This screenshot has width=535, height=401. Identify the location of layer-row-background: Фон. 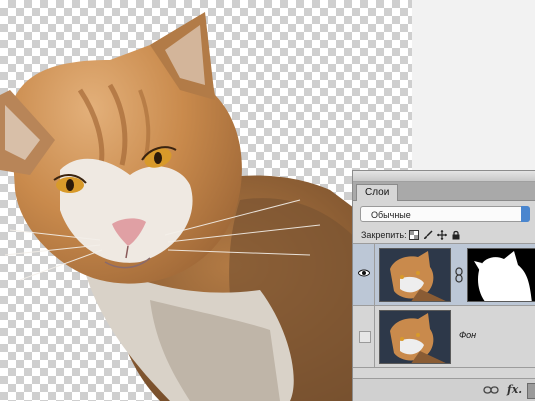
(444, 337).